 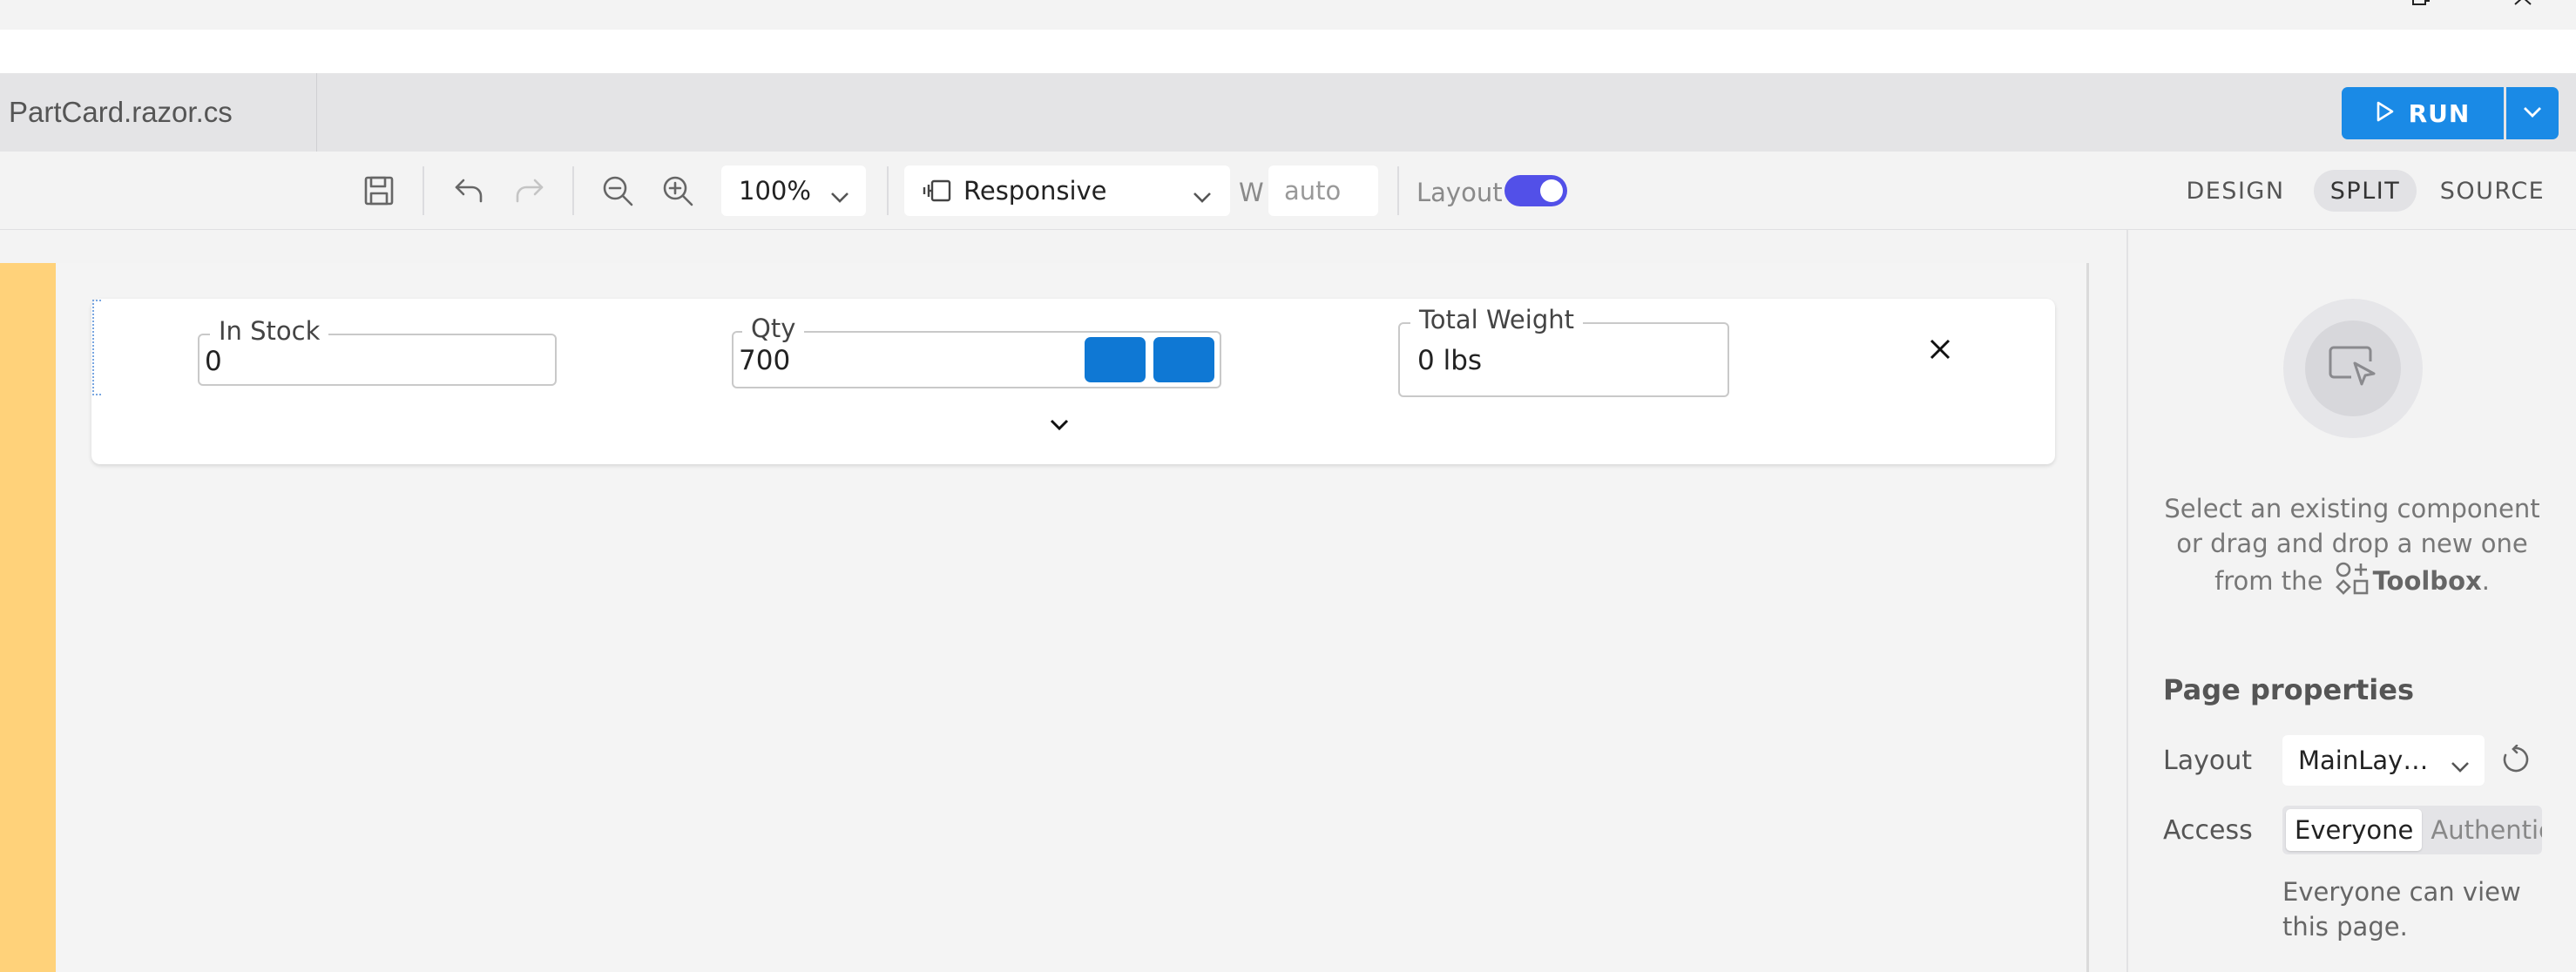 What do you see at coordinates (468, 190) in the screenshot?
I see `undo-icon` at bounding box center [468, 190].